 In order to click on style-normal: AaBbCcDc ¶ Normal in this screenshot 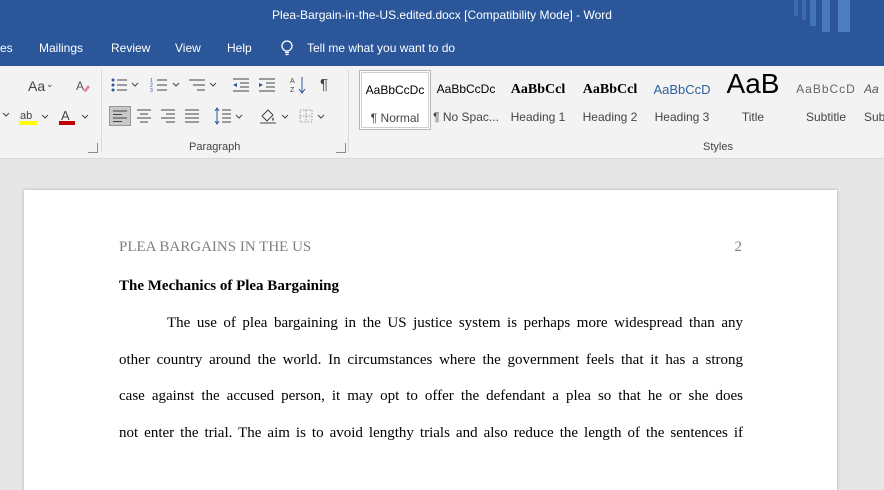, I will do `click(395, 100)`.